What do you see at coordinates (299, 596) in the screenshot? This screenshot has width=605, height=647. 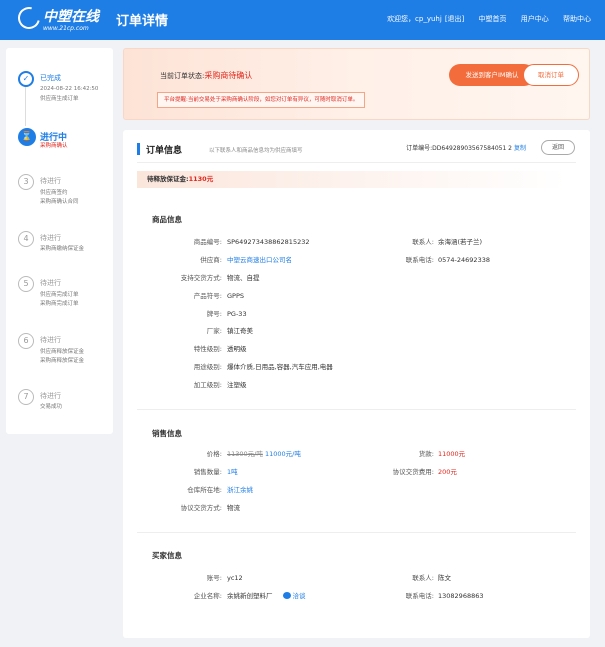 I see `chat-link: 洽谈` at bounding box center [299, 596].